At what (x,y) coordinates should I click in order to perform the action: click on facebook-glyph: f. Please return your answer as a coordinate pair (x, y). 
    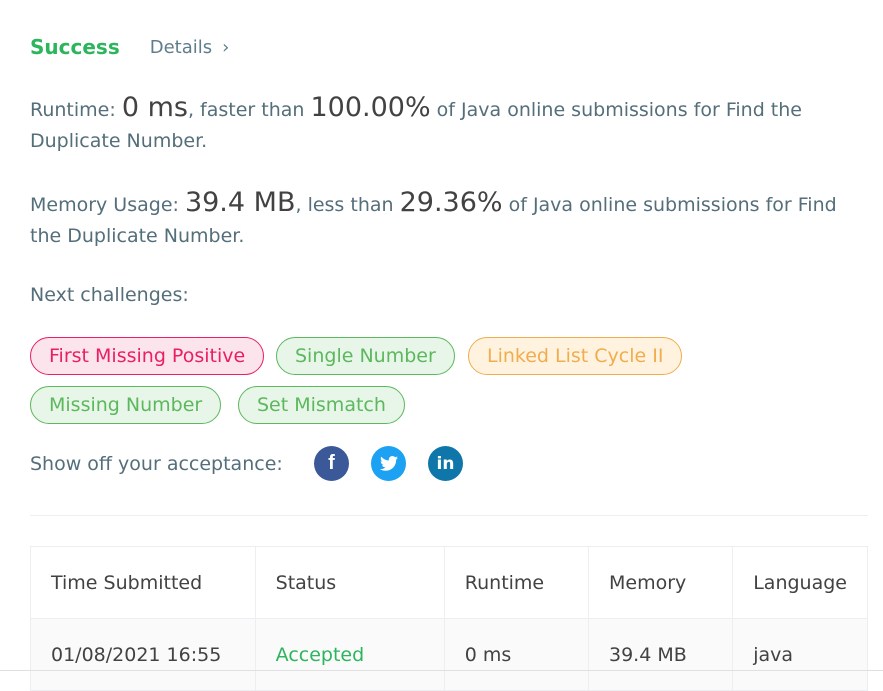
    Looking at the image, I should click on (331, 463).